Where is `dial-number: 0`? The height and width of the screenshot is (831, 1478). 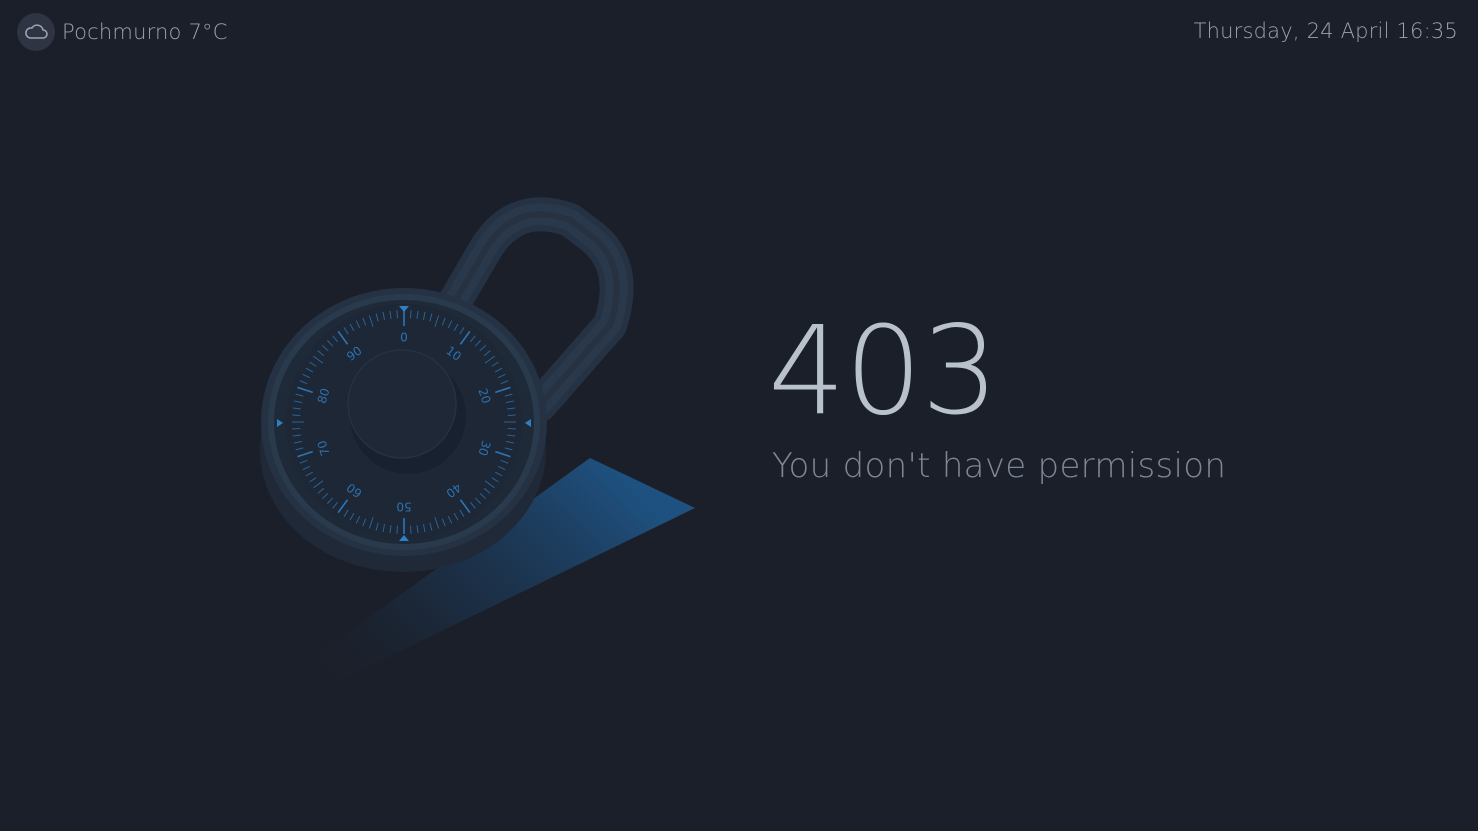 dial-number: 0 is located at coordinates (404, 338).